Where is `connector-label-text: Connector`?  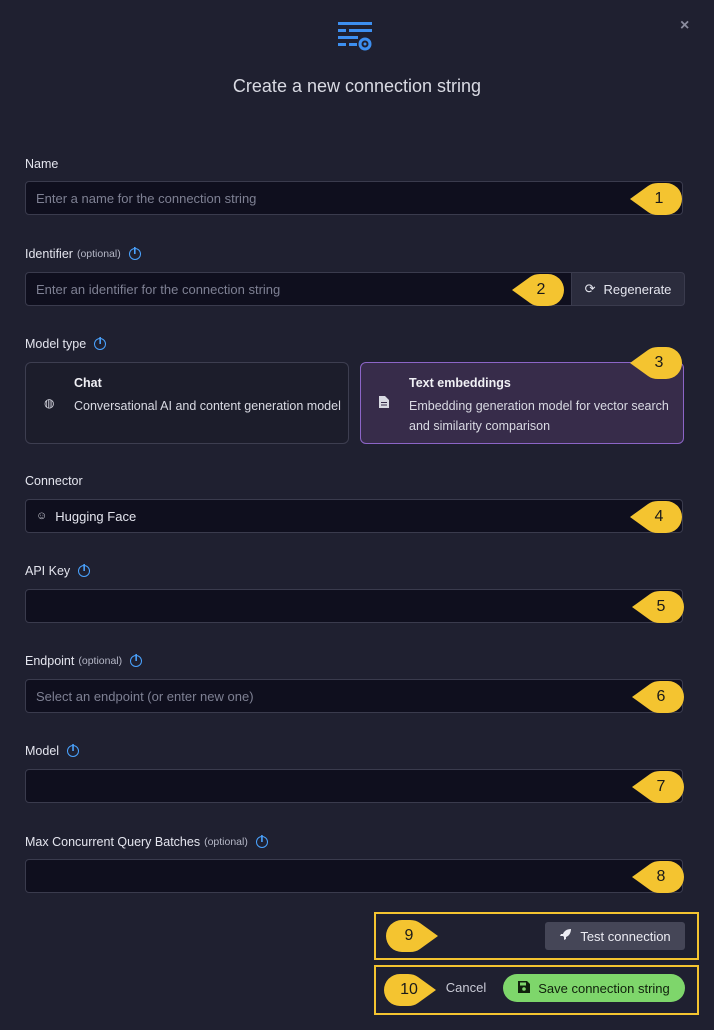
connector-label-text: Connector is located at coordinates (54, 481).